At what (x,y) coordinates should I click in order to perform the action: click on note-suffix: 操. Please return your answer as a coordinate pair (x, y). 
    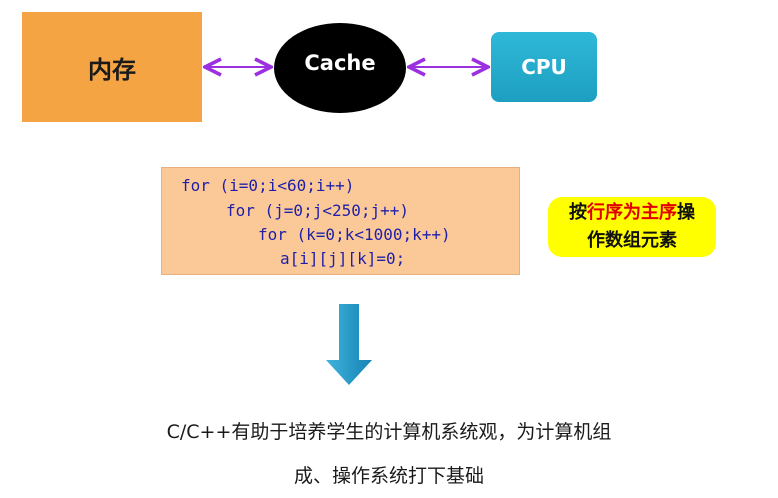
    Looking at the image, I should click on (686, 212).